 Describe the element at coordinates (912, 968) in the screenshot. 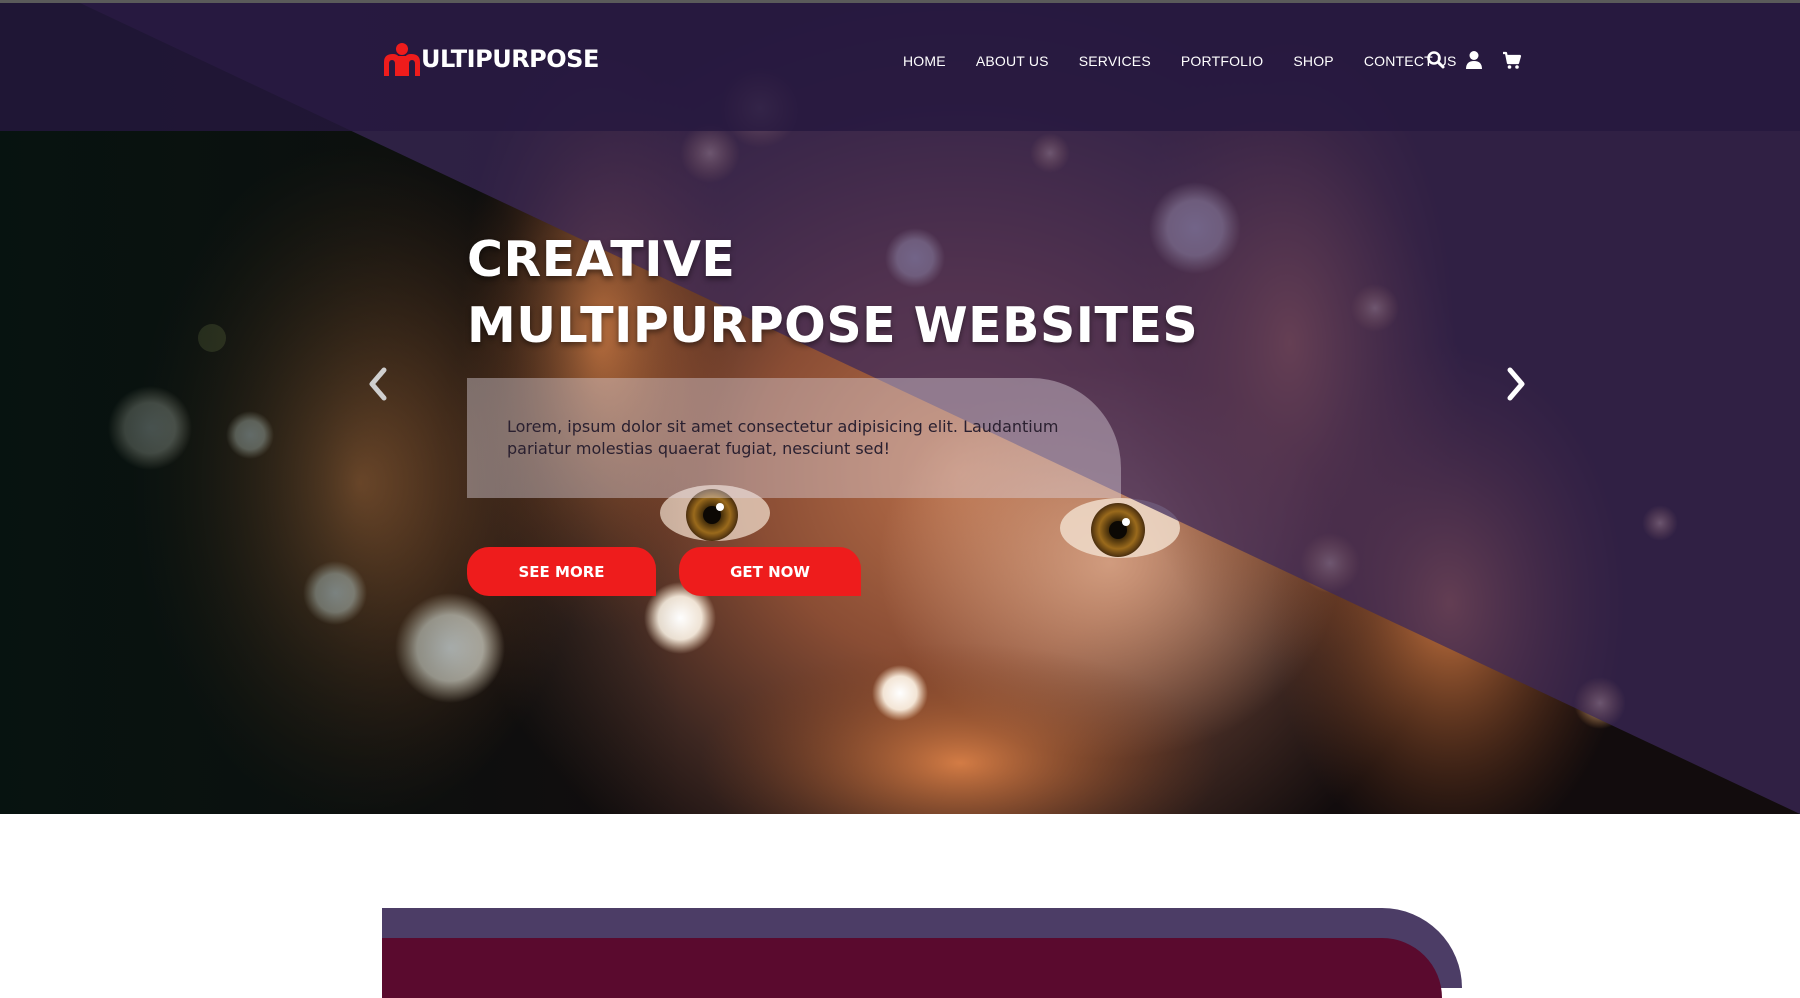

I see `section-card-inner` at that location.